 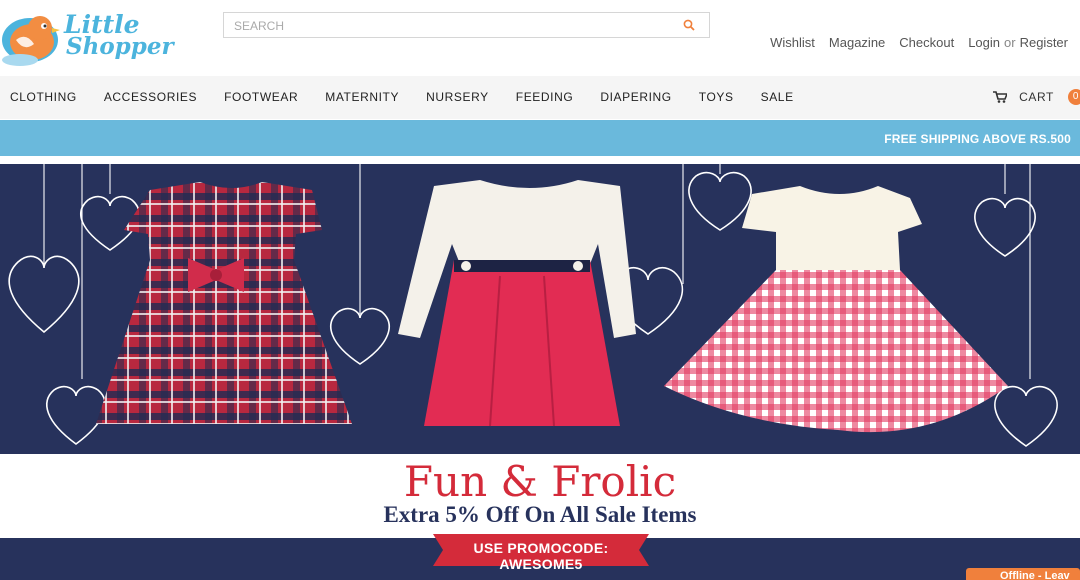 I want to click on chat-widget: Offline - Leav, so click(x=1023, y=574).